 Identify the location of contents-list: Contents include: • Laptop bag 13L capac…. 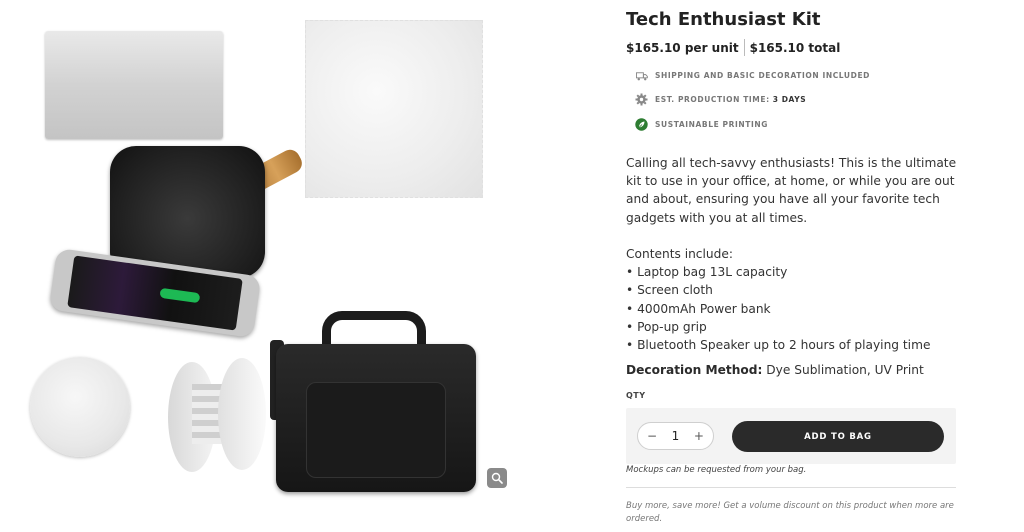
(778, 299).